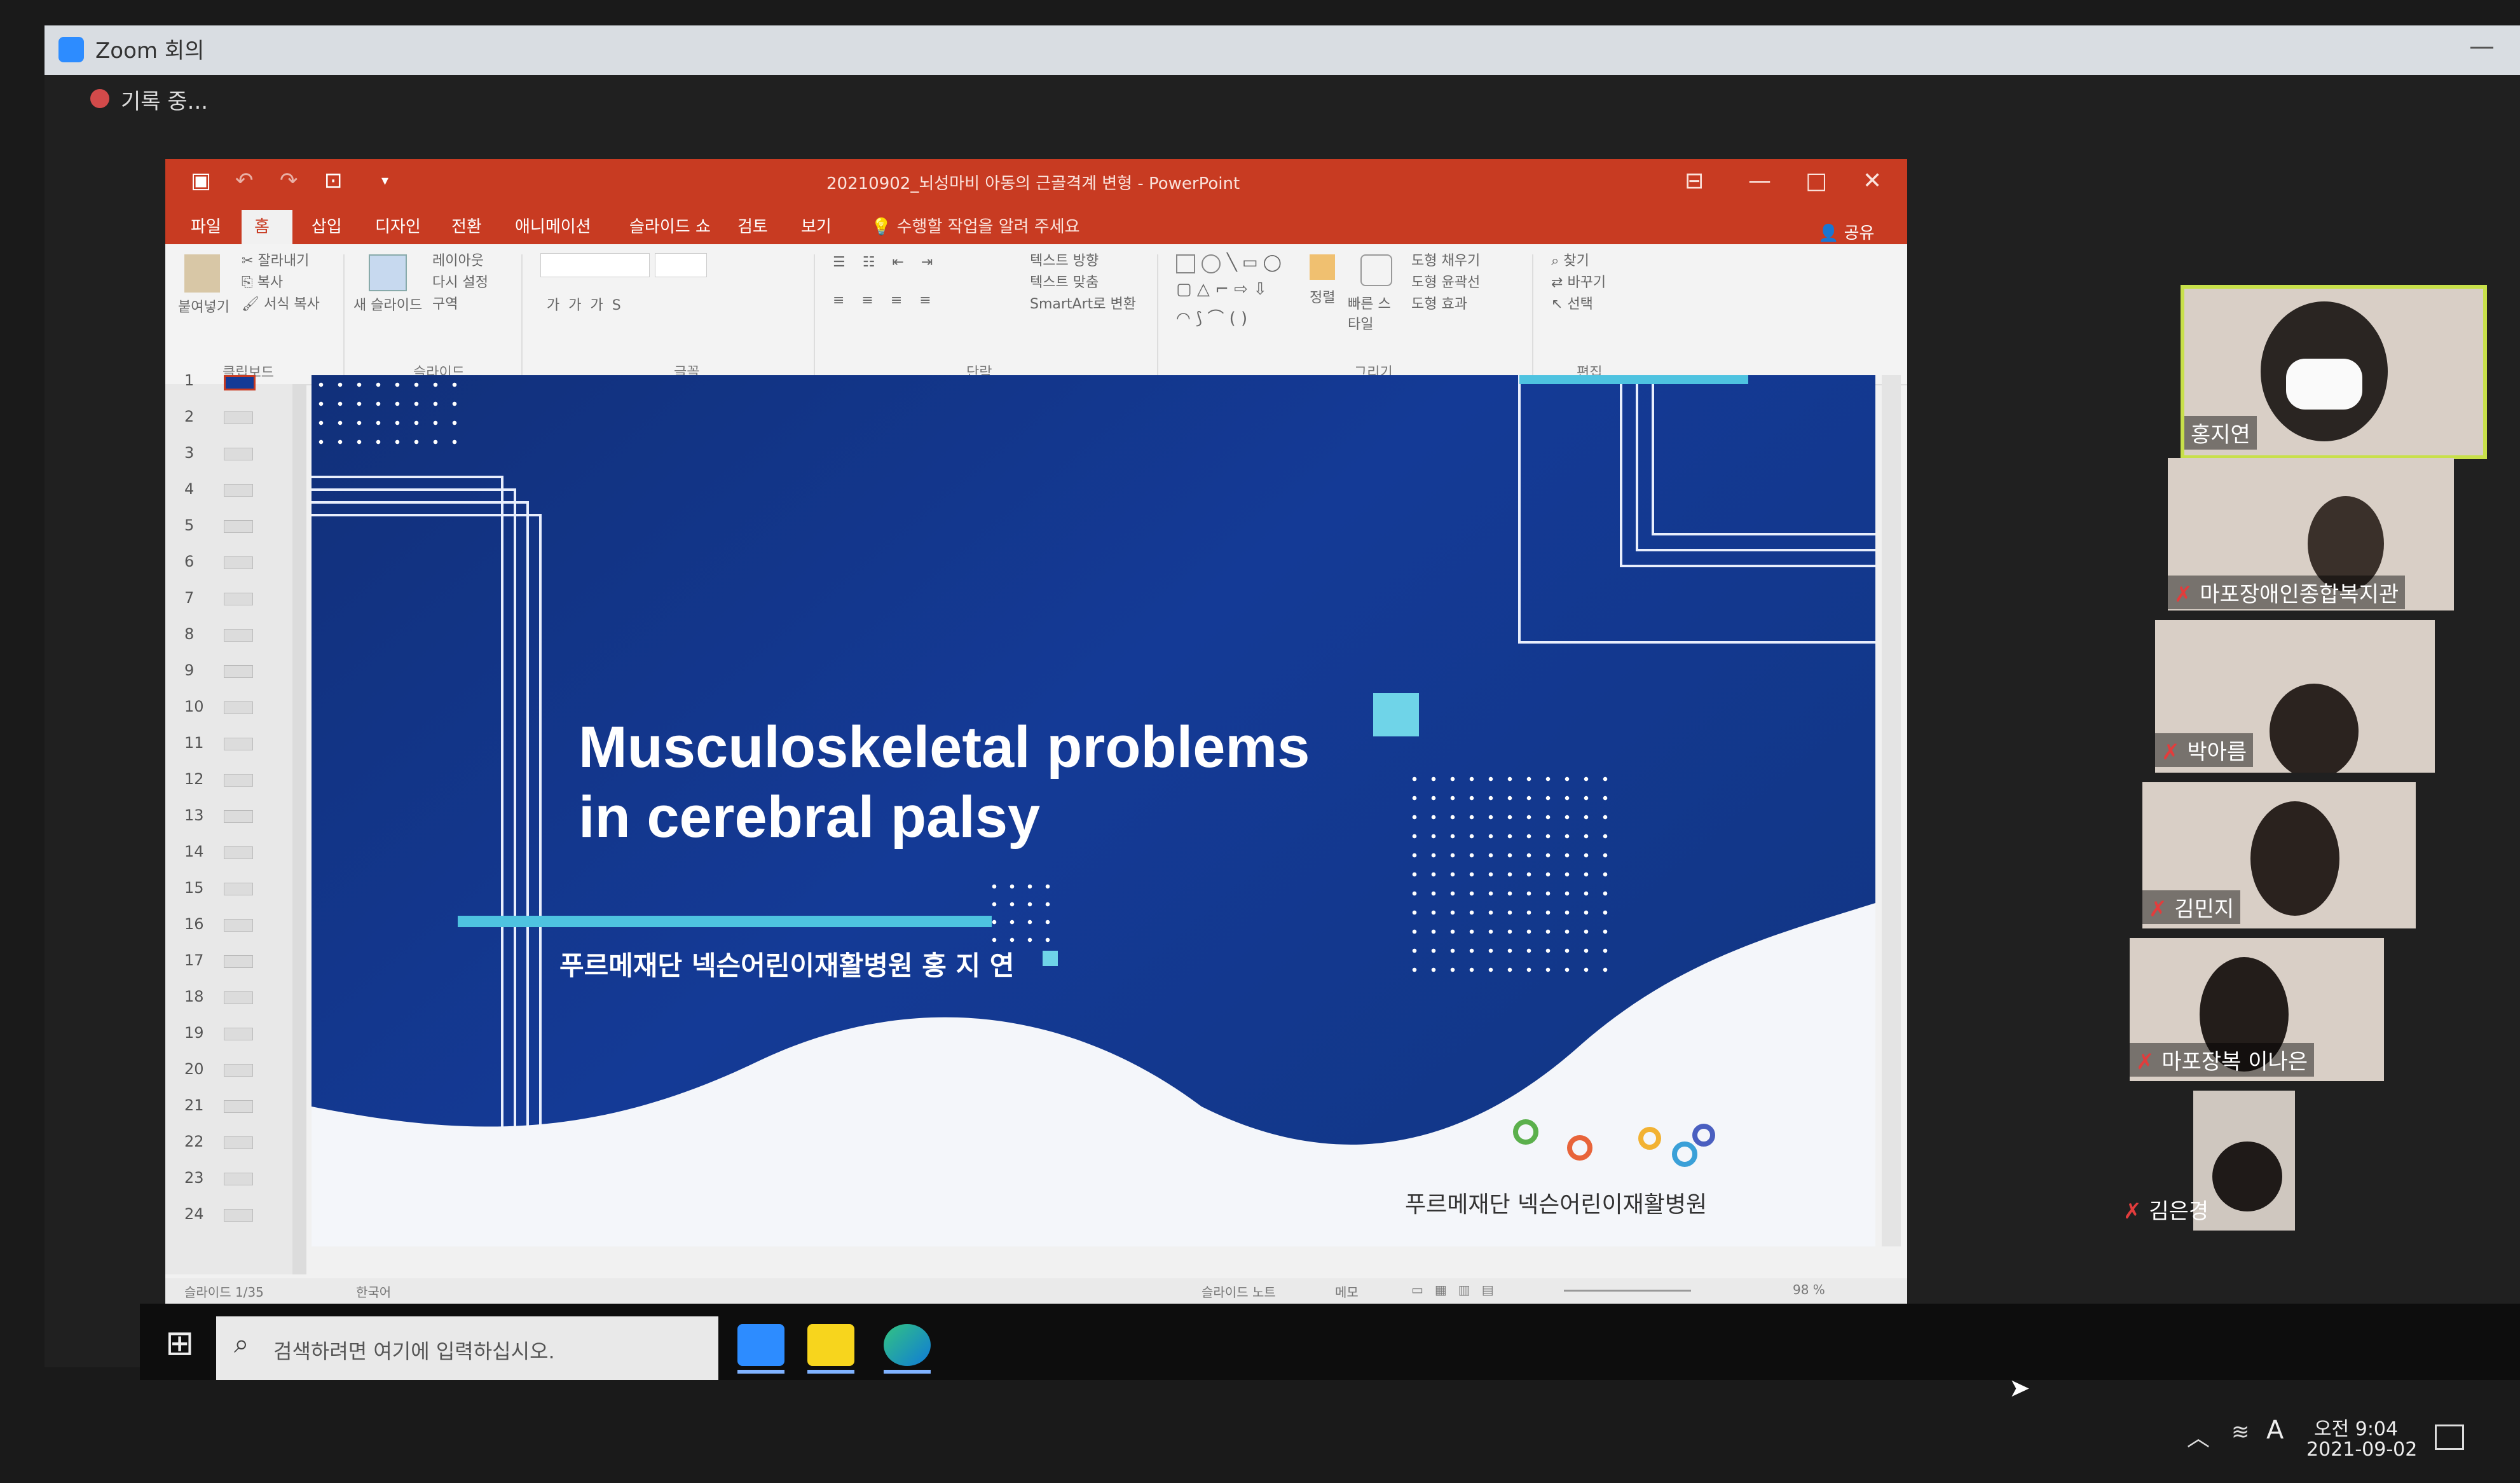  Describe the element at coordinates (194, 779) in the screenshot. I see `thumbnail-number: 12` at that location.